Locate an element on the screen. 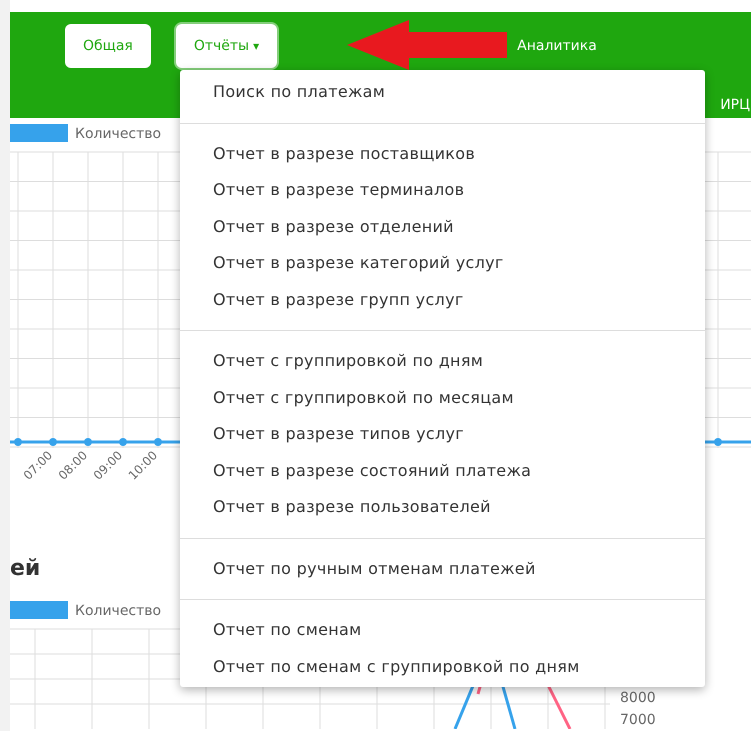 The width and height of the screenshot is (751, 731). axis-tick-label: 8000 is located at coordinates (638, 698).